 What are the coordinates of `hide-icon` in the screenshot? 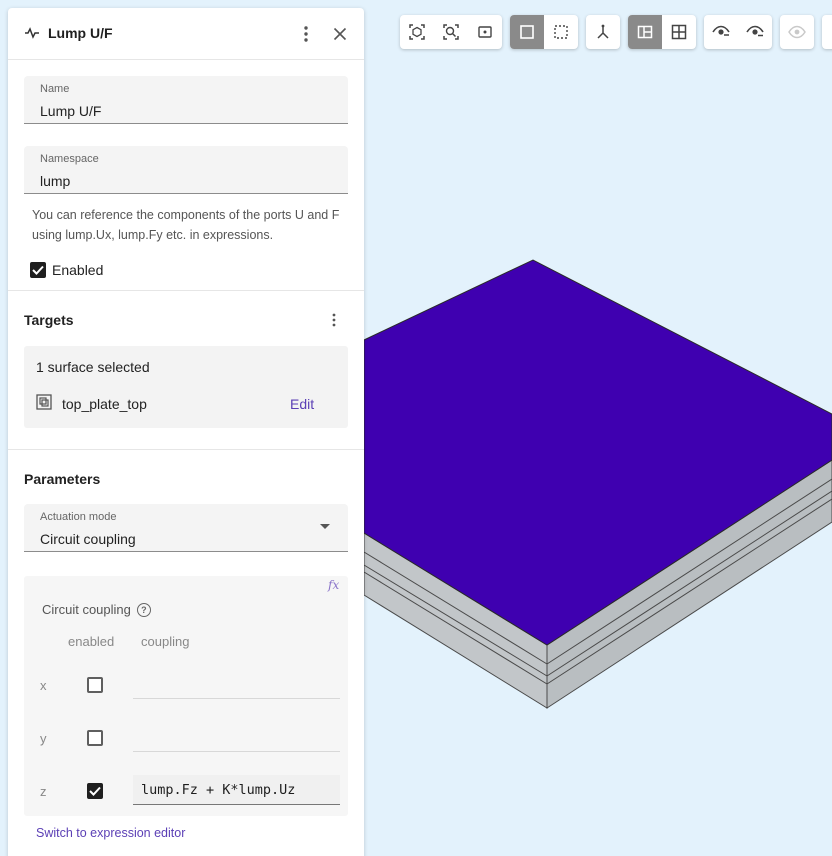 It's located at (721, 30).